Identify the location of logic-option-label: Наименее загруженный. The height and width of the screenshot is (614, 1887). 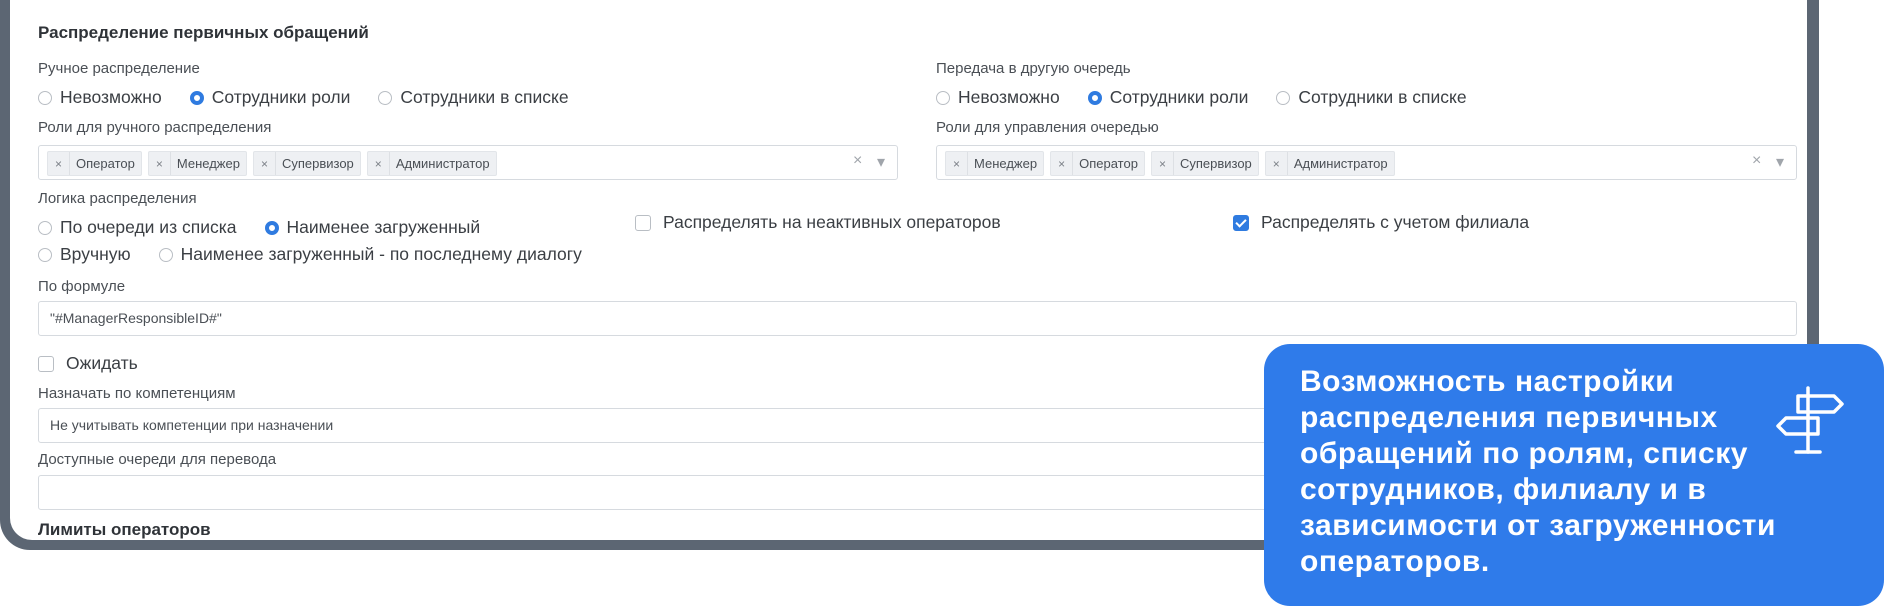
(383, 227).